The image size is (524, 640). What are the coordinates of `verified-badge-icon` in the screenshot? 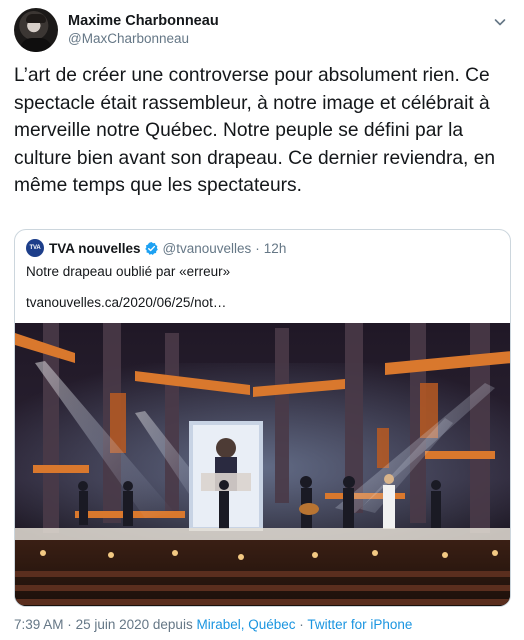 It's located at (151, 248).